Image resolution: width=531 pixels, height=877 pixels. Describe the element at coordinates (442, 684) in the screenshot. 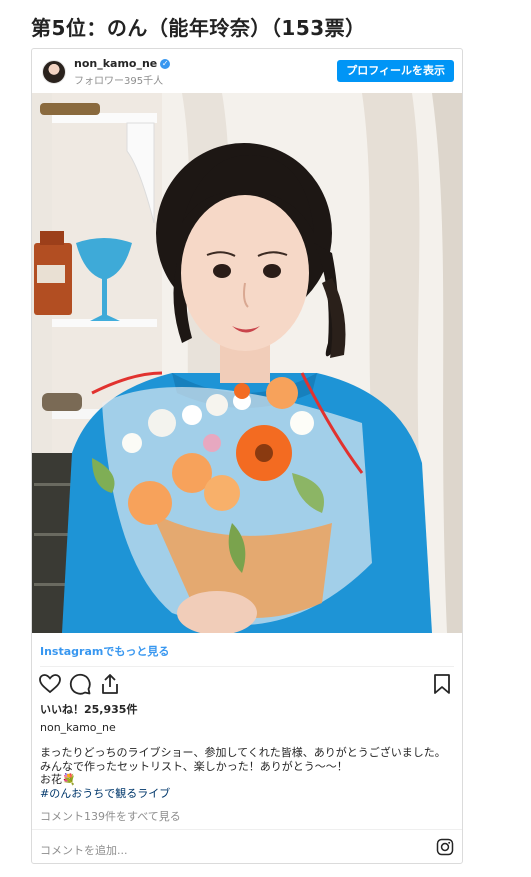

I see `bookmark-icon` at that location.